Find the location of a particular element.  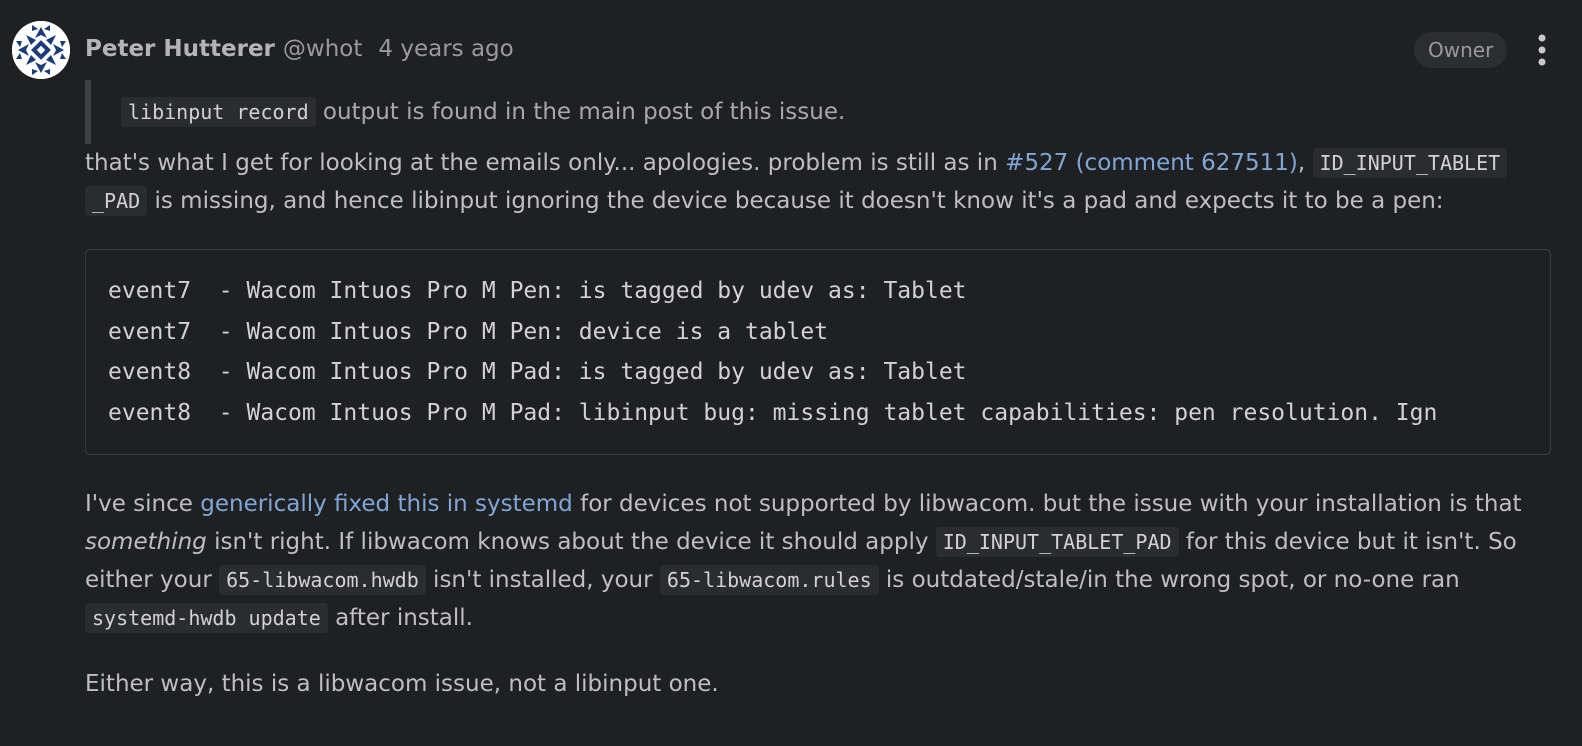

emphasis-text: something is located at coordinates (146, 542).